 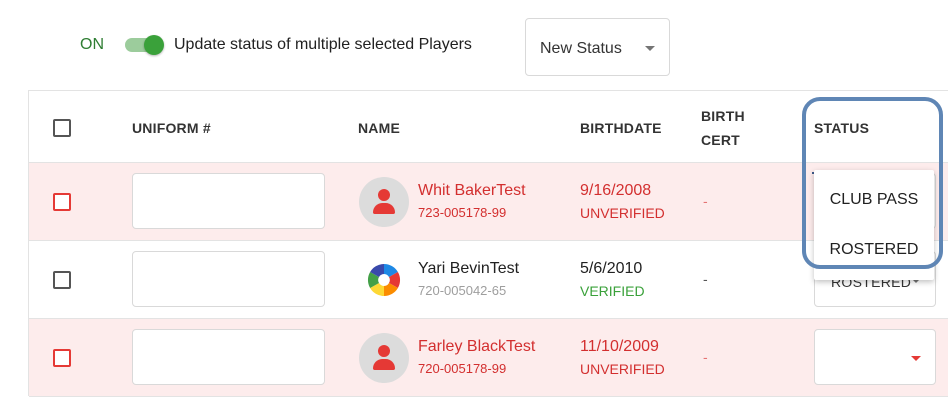 What do you see at coordinates (154, 45) in the screenshot?
I see `toggle-knob` at bounding box center [154, 45].